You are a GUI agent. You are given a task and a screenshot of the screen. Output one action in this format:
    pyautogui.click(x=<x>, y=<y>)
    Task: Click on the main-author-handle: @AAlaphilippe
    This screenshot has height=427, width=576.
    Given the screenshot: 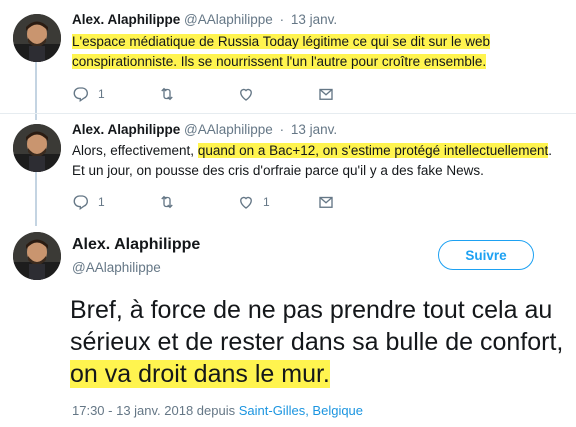 What is the action you would take?
    pyautogui.click(x=116, y=267)
    